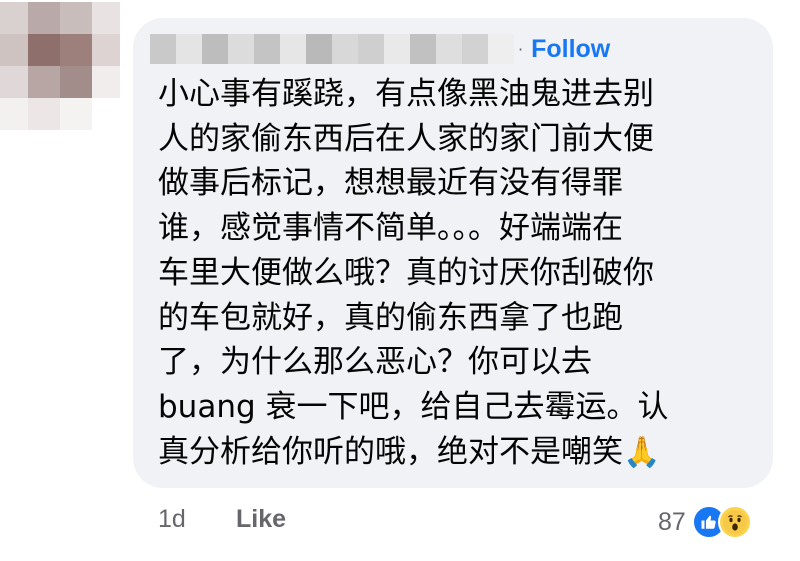  I want to click on reaction-count: 87, so click(672, 521).